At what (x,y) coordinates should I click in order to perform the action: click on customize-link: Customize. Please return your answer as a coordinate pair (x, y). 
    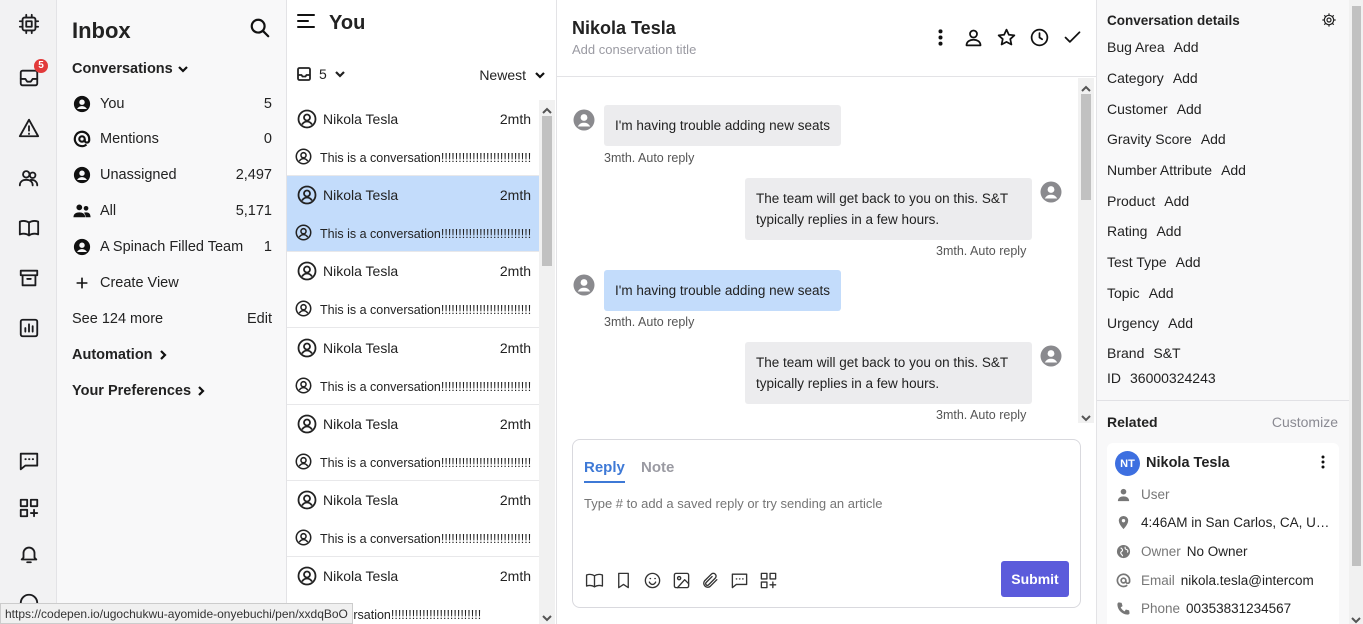
    Looking at the image, I should click on (1305, 422).